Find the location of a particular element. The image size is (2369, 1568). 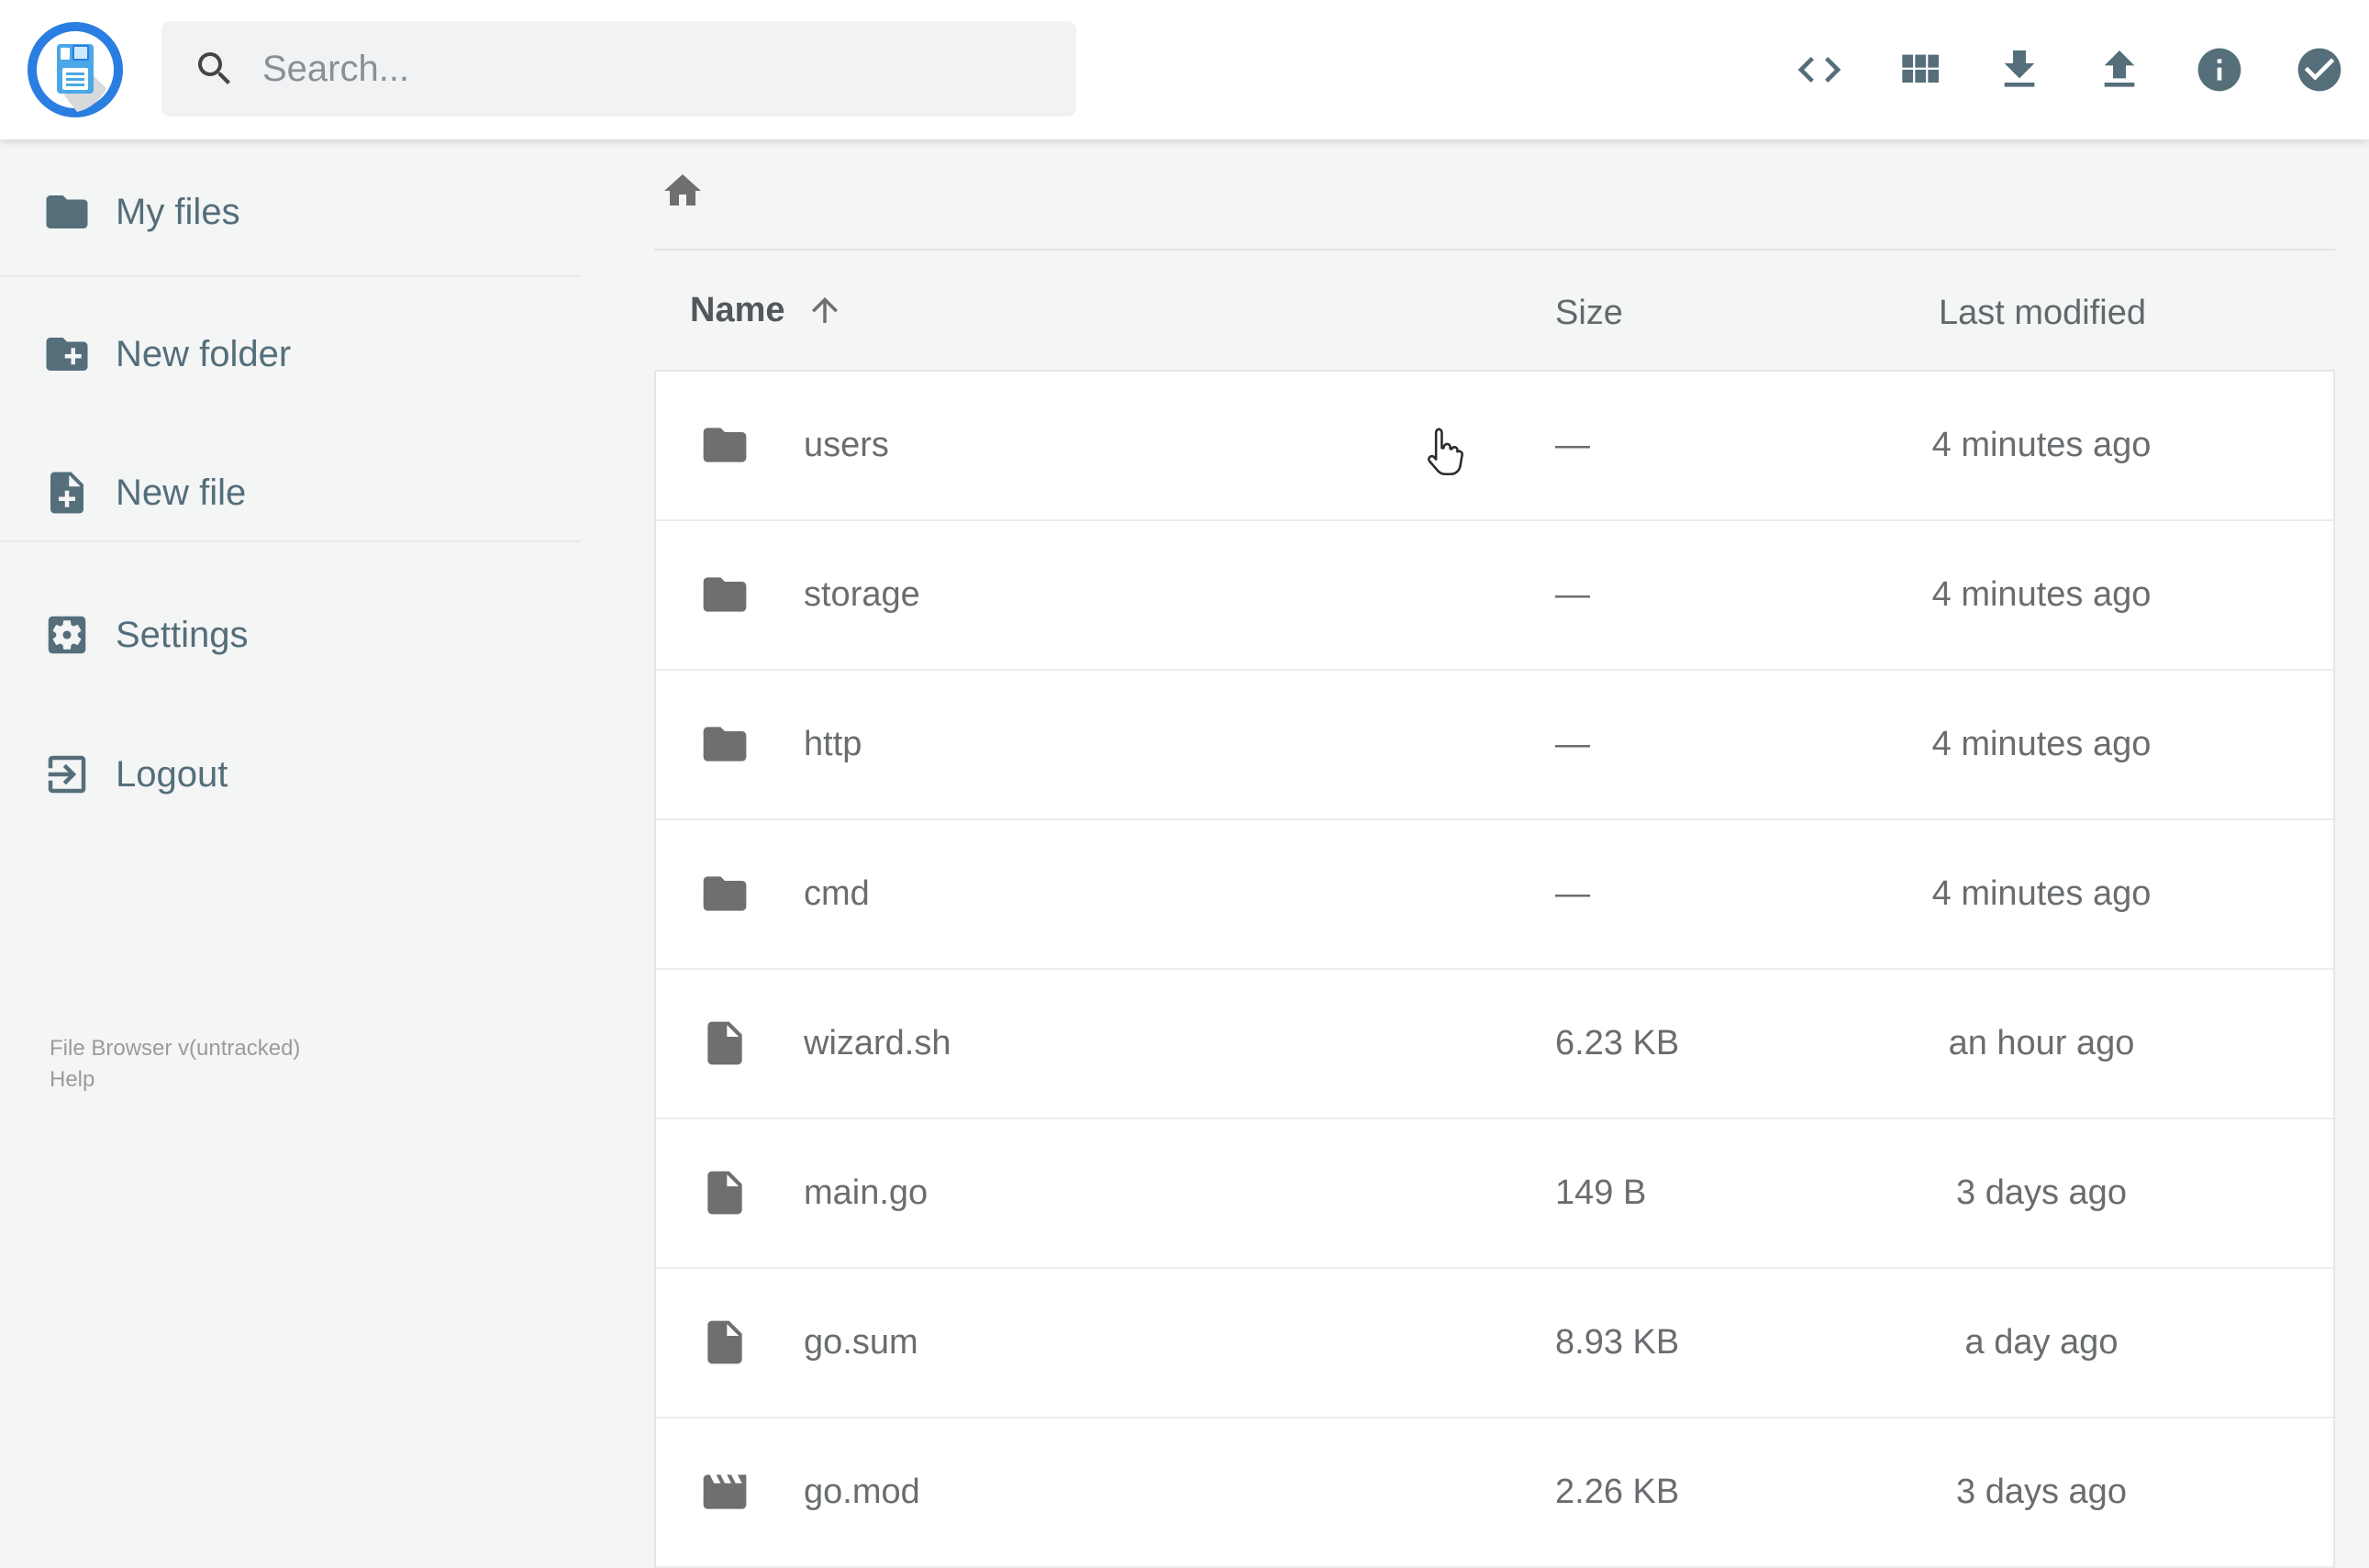

table-row: main.go 149 B 3 days ago is located at coordinates (1494, 1194).